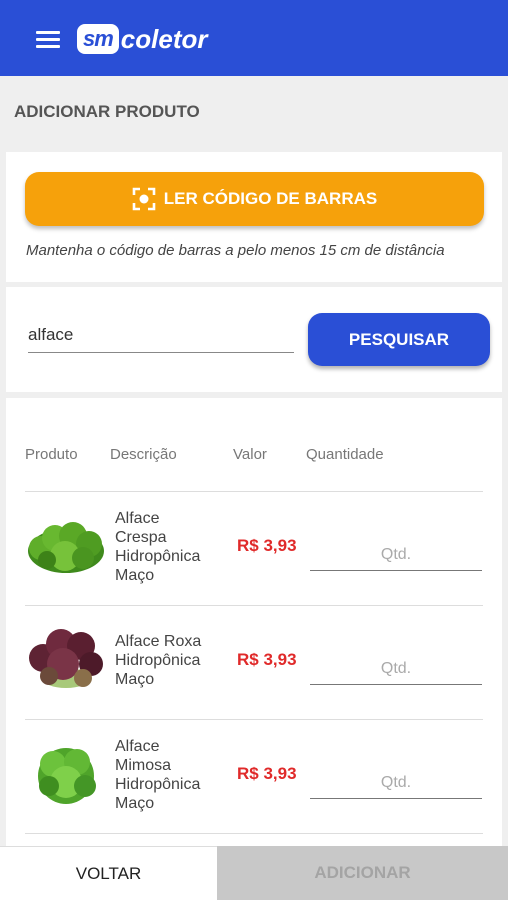 The image size is (508, 900). I want to click on add-button: ADICIONAR, so click(362, 873).